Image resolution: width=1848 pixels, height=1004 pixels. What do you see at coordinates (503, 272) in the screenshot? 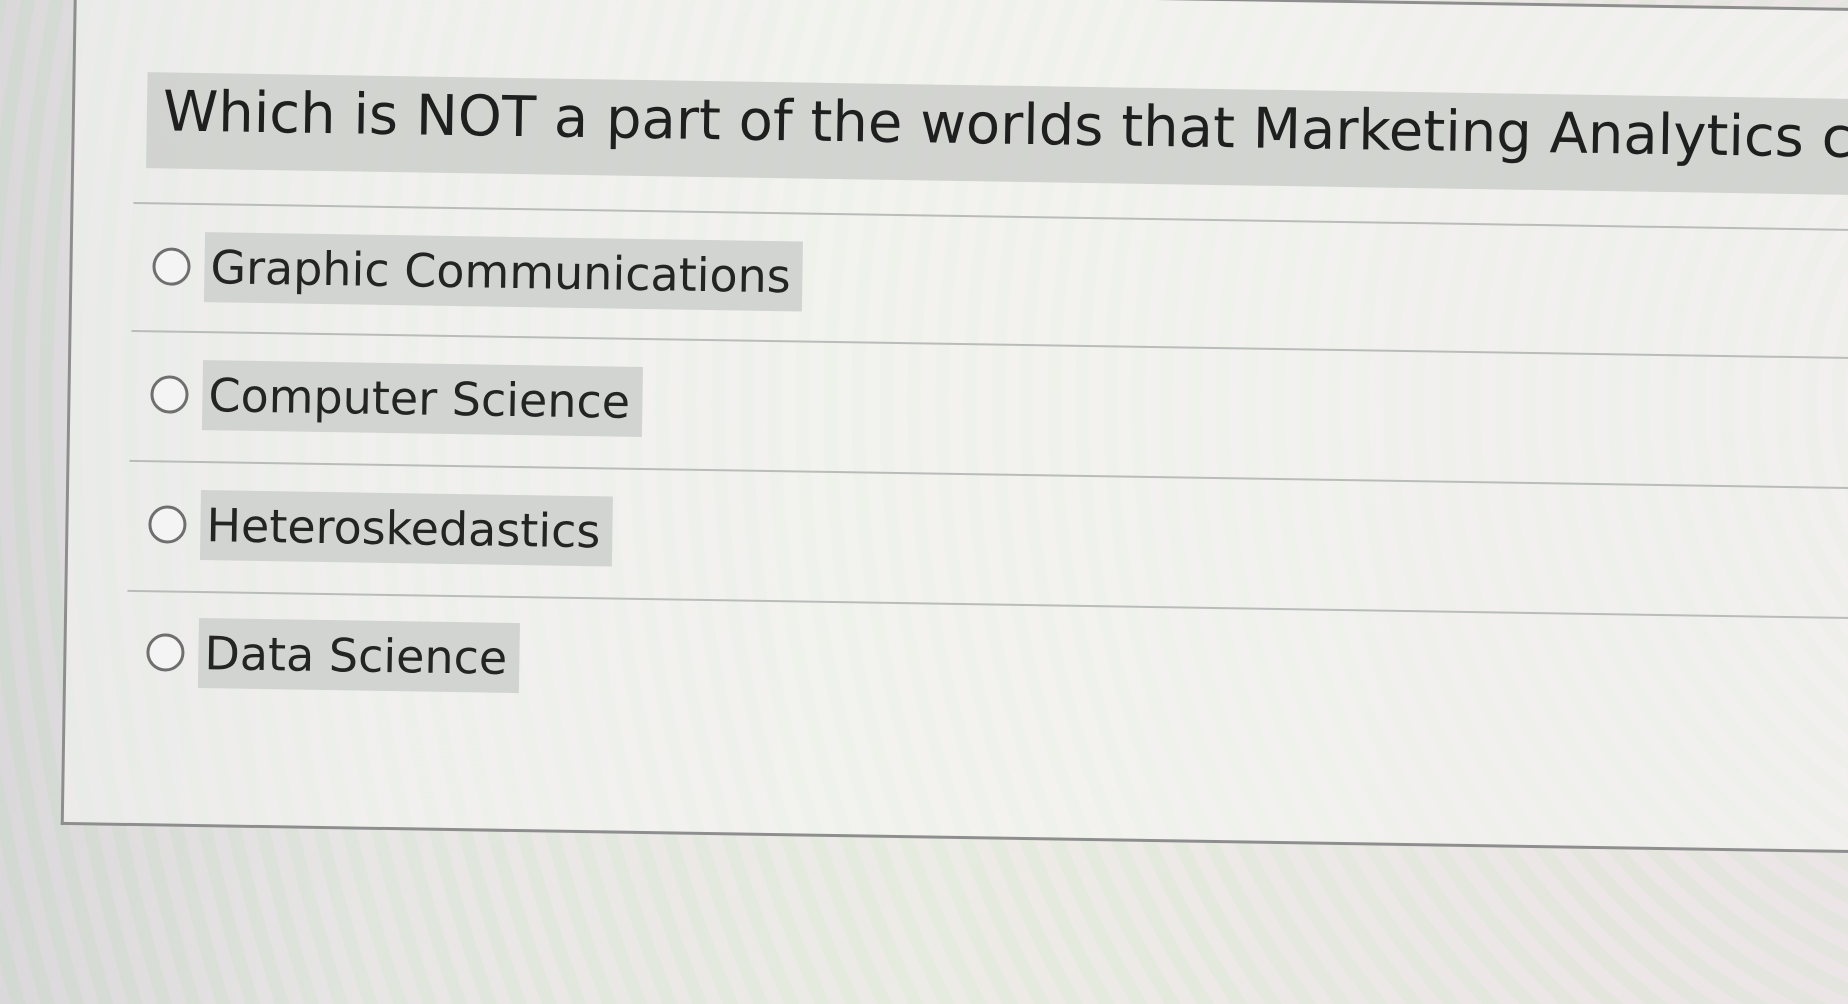
I see `answer-label: Graphic Communications` at bounding box center [503, 272].